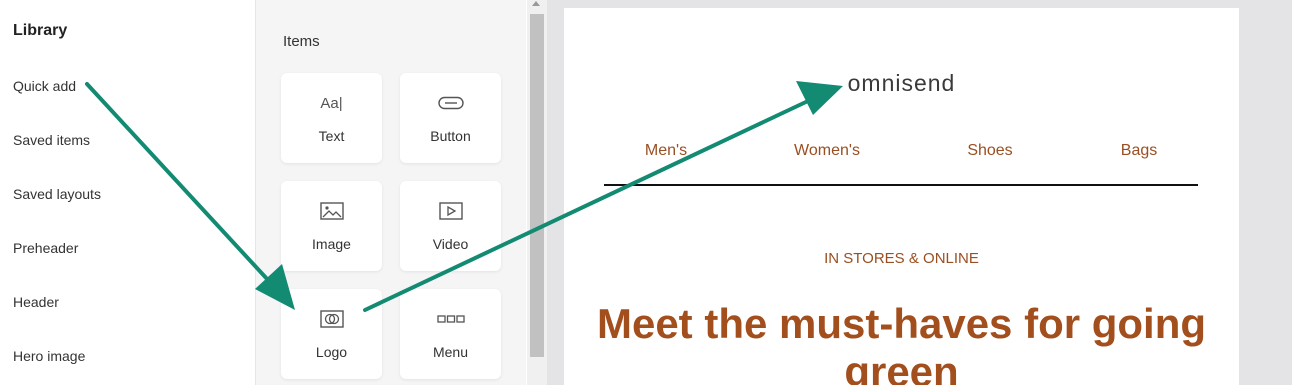 This screenshot has width=1292, height=385. I want to click on item-card-label: Text, so click(331, 136).